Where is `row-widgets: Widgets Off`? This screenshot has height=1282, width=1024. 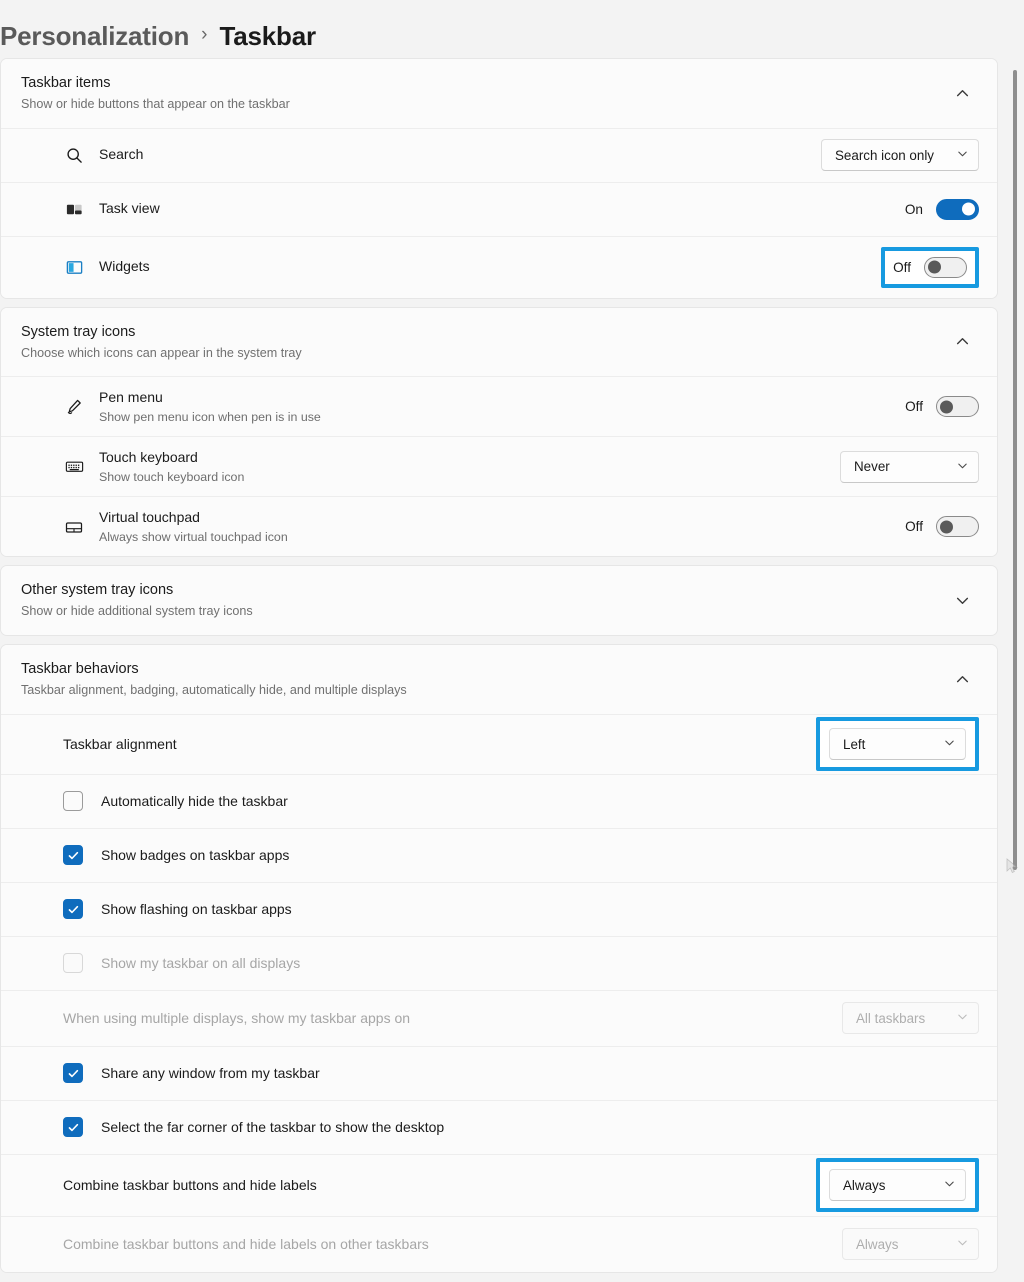 row-widgets: Widgets Off is located at coordinates (499, 266).